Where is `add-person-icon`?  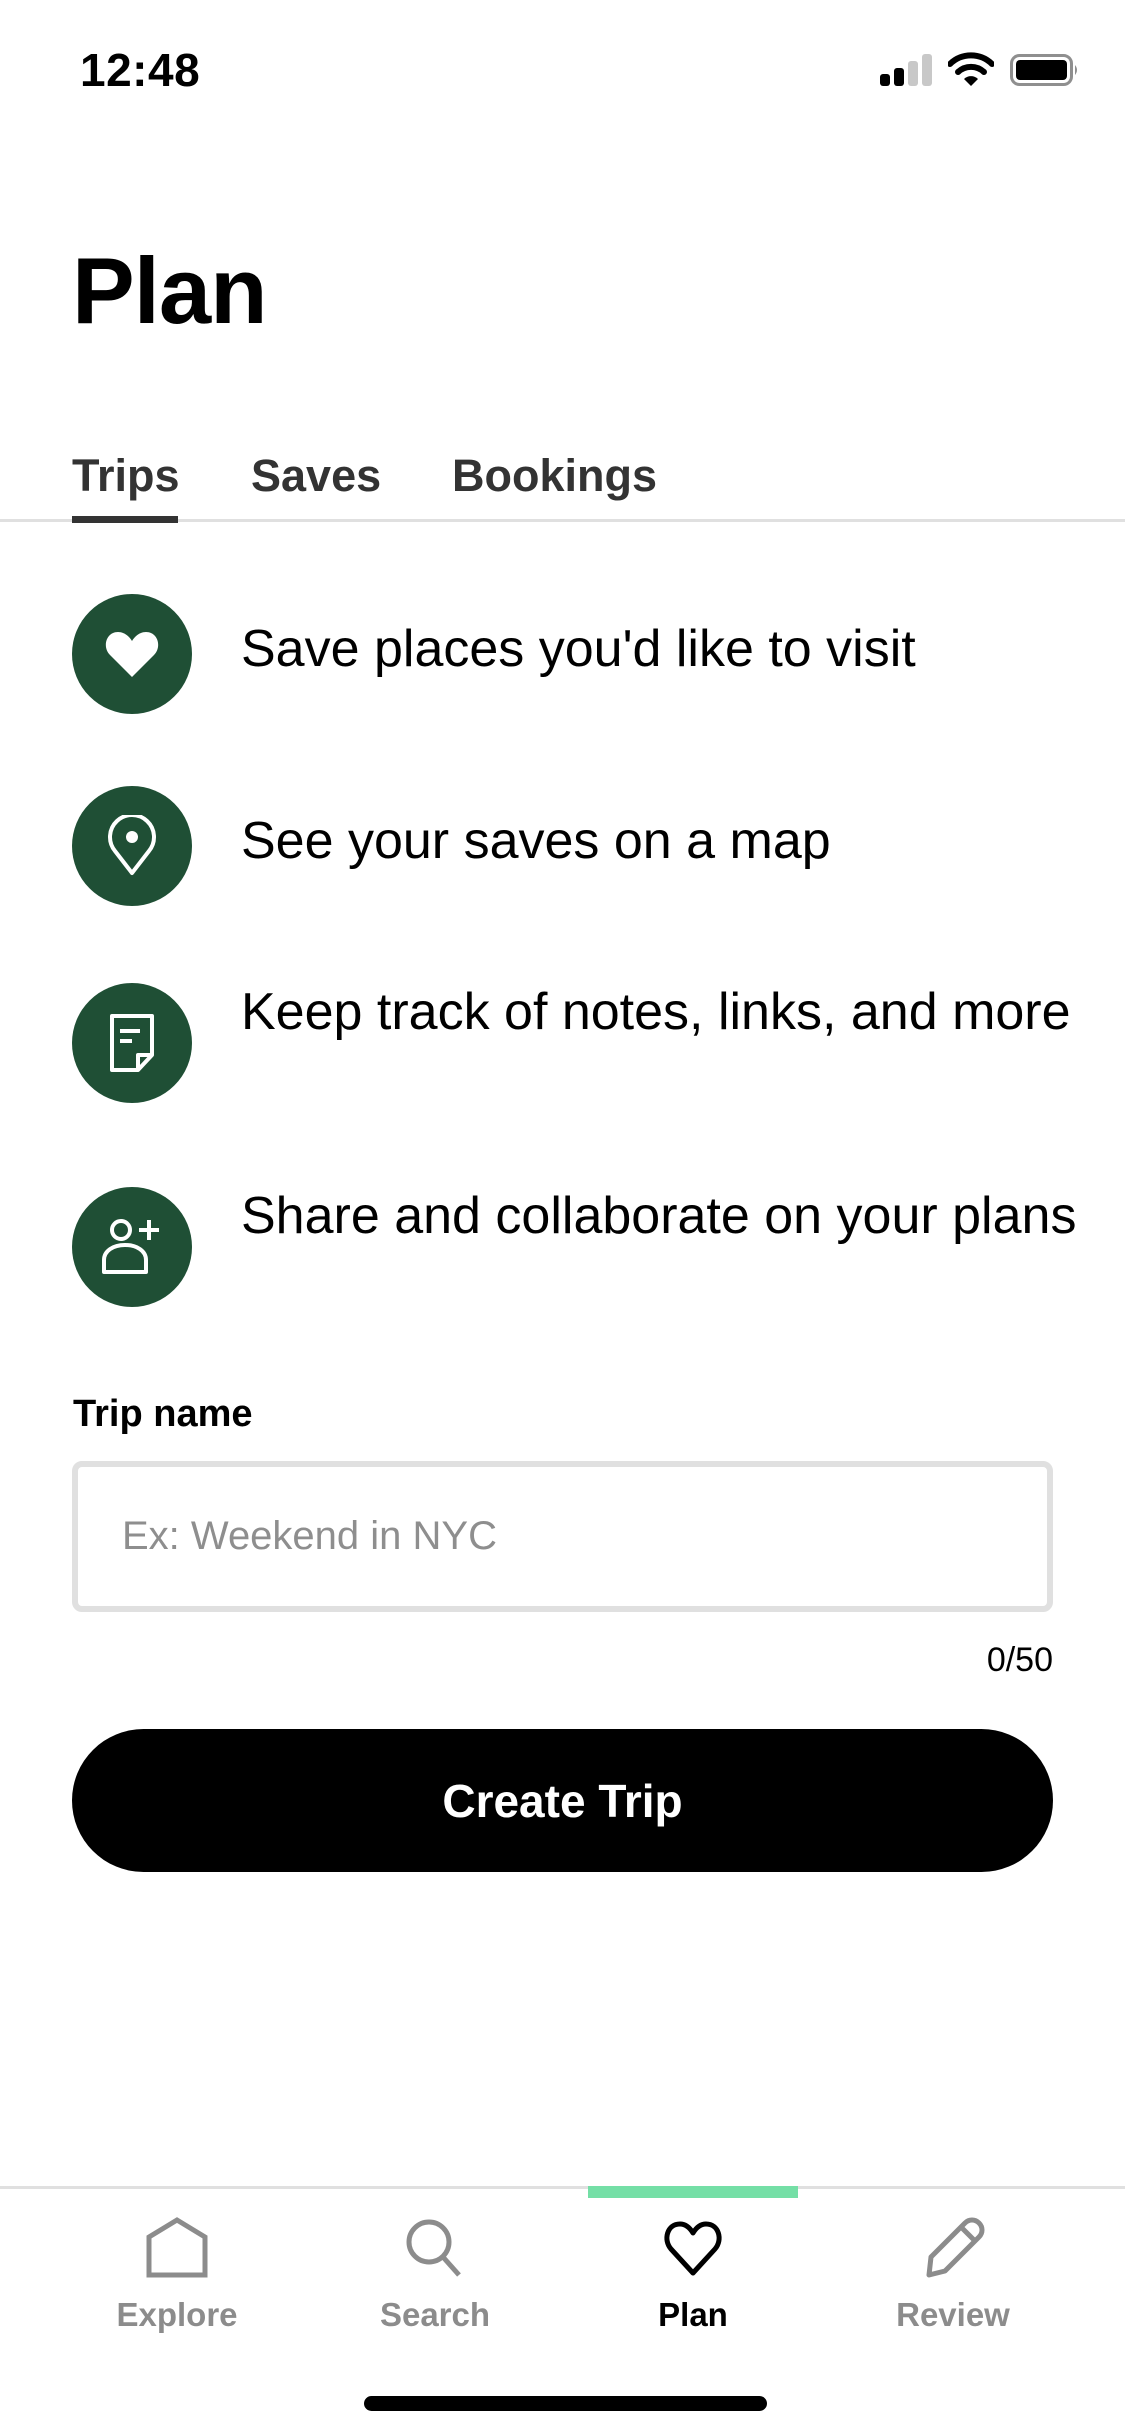
add-person-icon is located at coordinates (130, 1246).